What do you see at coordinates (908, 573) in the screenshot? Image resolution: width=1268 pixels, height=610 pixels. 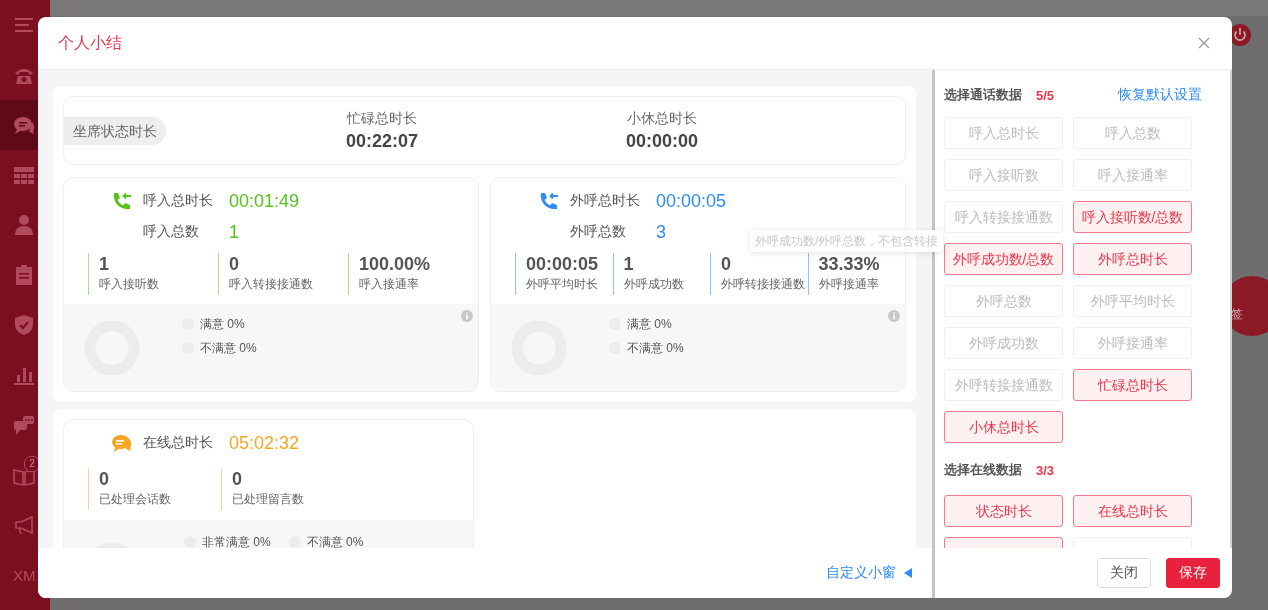 I see `caret-icon` at bounding box center [908, 573].